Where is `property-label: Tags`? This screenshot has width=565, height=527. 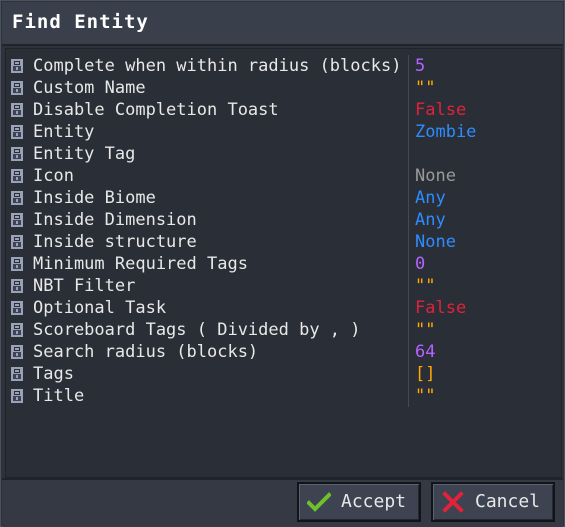 property-label: Tags is located at coordinates (53, 374).